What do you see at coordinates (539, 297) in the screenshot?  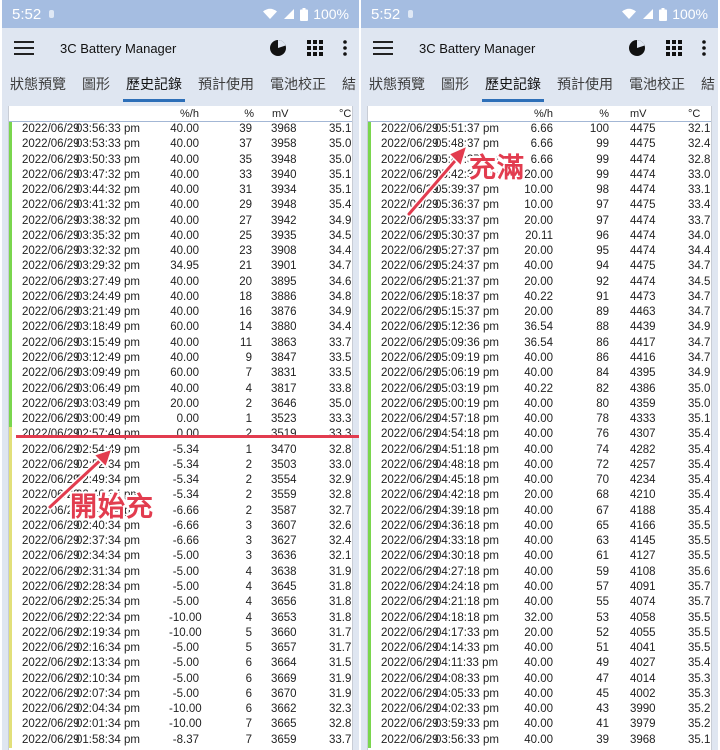 I see `table-row: 2022/06/29 05:18:37 pm 40.22 91 4473 34.7` at bounding box center [539, 297].